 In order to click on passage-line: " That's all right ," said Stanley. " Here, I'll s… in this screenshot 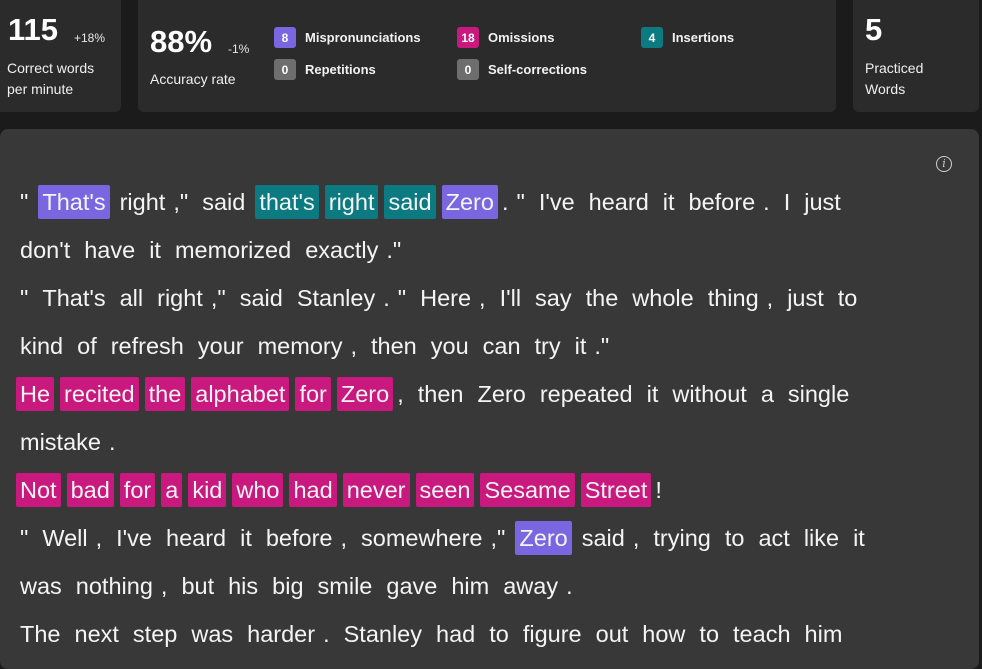, I will do `click(491, 298)`.